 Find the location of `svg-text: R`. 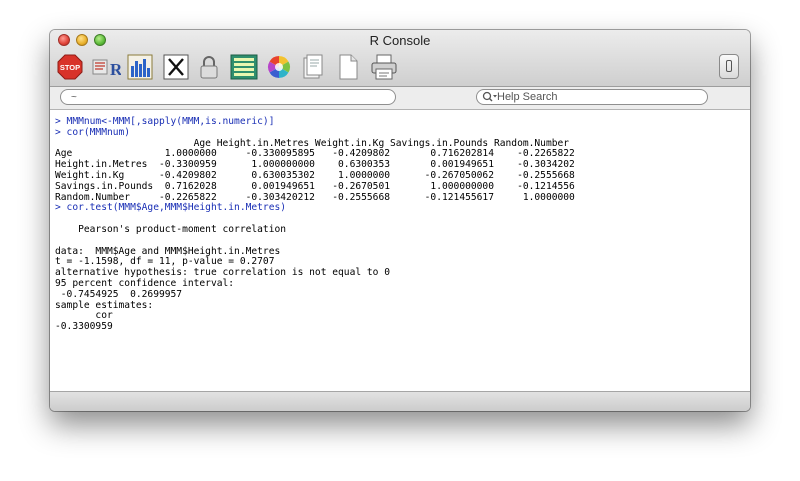

svg-text: R is located at coordinates (115, 69).